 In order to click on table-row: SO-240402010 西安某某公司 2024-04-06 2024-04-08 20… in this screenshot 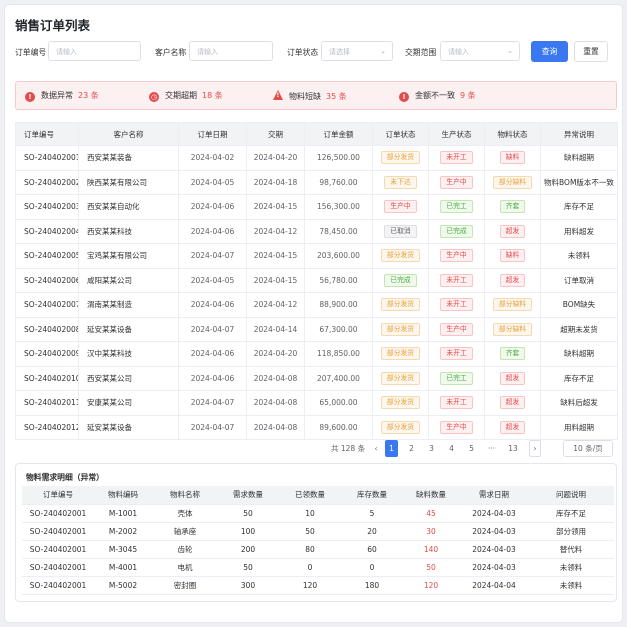, I will do `click(316, 378)`.